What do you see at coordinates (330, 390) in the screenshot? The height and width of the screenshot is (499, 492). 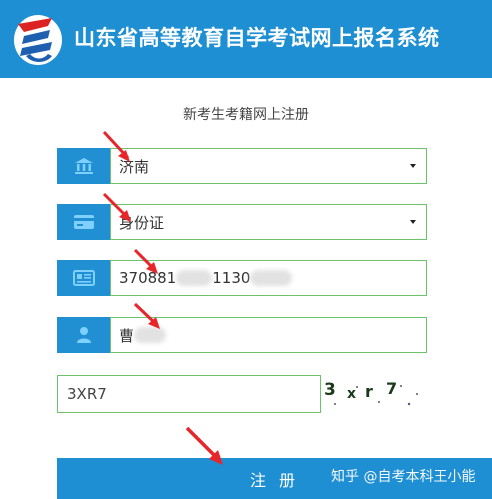 I see `captcha-char: 3` at bounding box center [330, 390].